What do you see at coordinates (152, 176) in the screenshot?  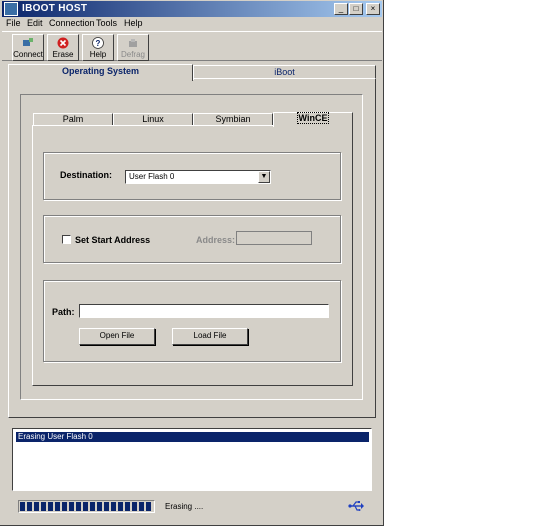 I see `destination-value: User Flash 0` at bounding box center [152, 176].